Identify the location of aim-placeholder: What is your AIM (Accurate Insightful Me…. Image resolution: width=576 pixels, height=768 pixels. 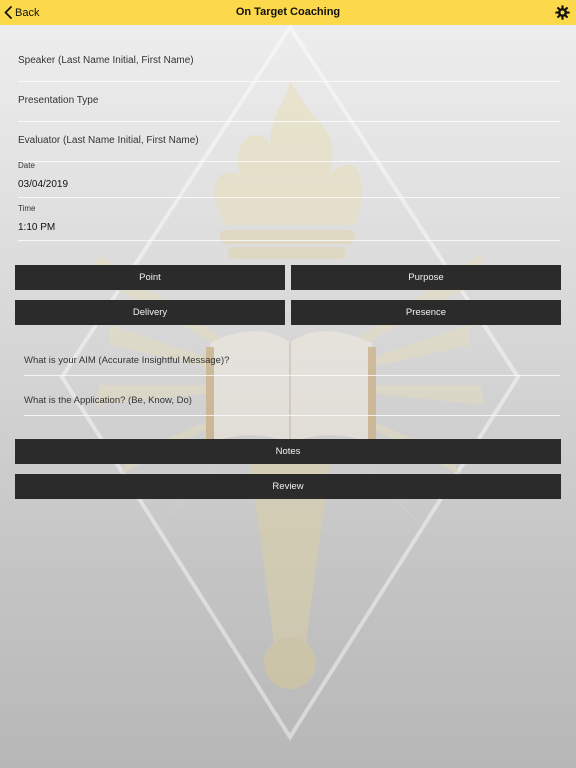
(127, 360).